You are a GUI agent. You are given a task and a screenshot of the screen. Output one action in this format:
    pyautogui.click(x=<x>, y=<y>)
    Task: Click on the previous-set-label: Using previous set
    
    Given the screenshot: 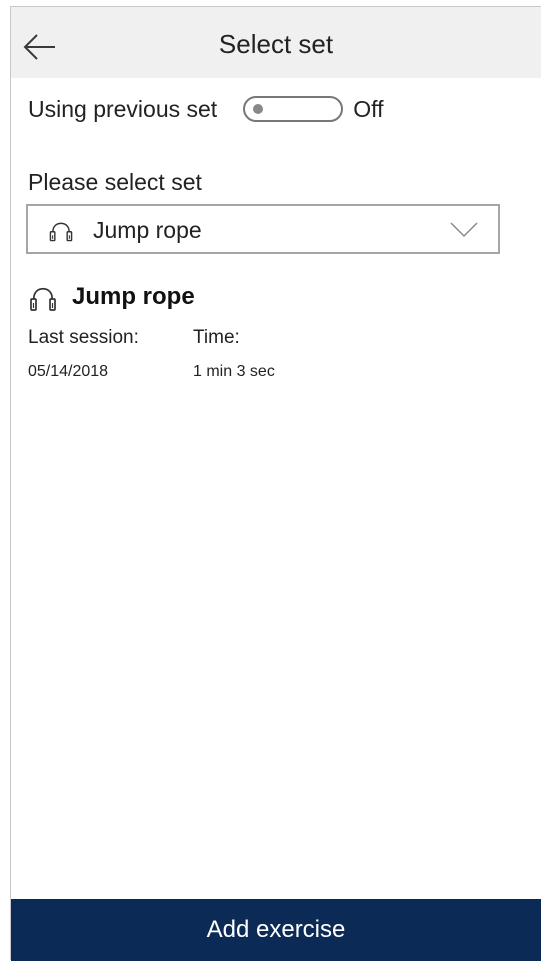 What is the action you would take?
    pyautogui.click(x=123, y=108)
    